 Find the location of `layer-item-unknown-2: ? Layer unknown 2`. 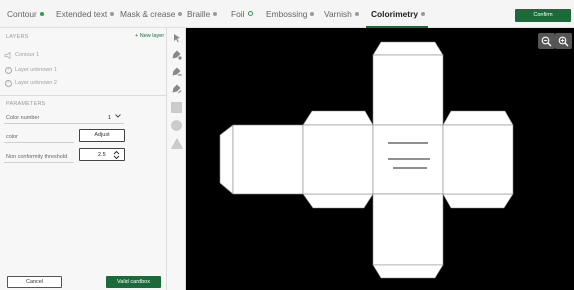

layer-item-unknown-2: ? Layer unknown 2 is located at coordinates (30, 83).